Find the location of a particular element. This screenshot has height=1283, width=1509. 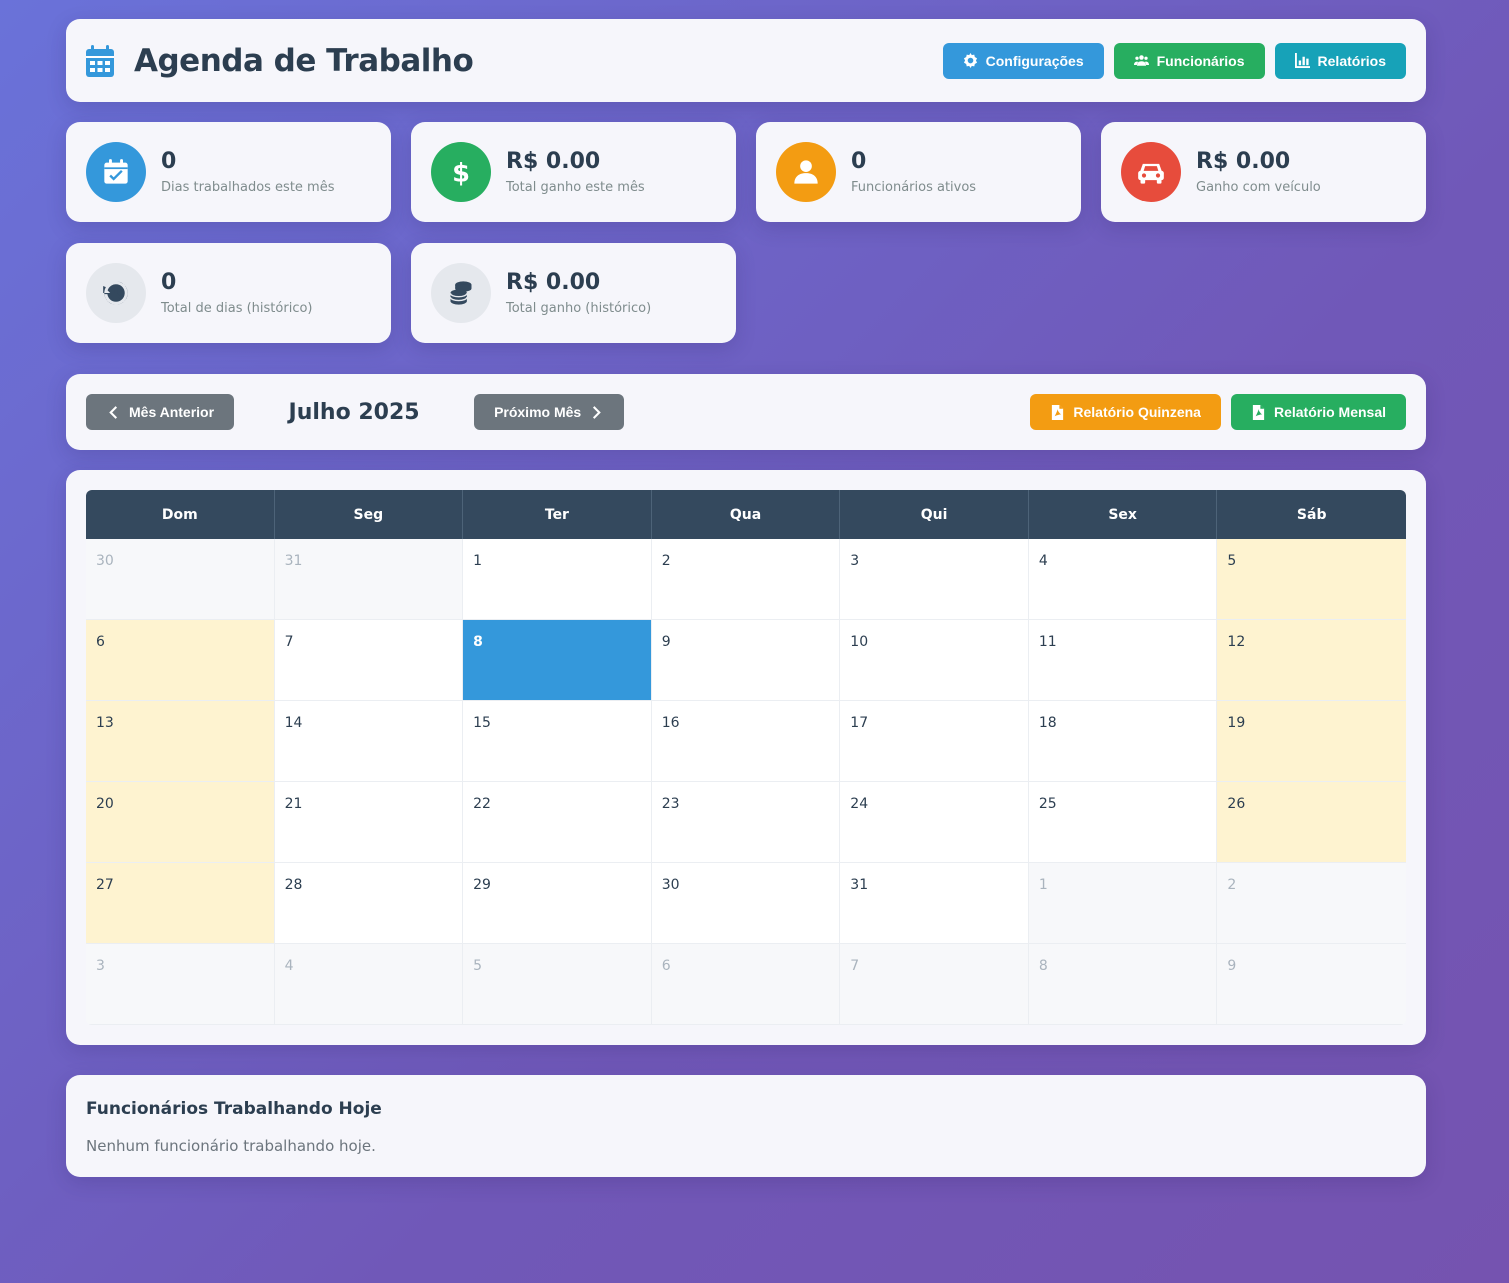

calendar-day: 26 is located at coordinates (1311, 822).